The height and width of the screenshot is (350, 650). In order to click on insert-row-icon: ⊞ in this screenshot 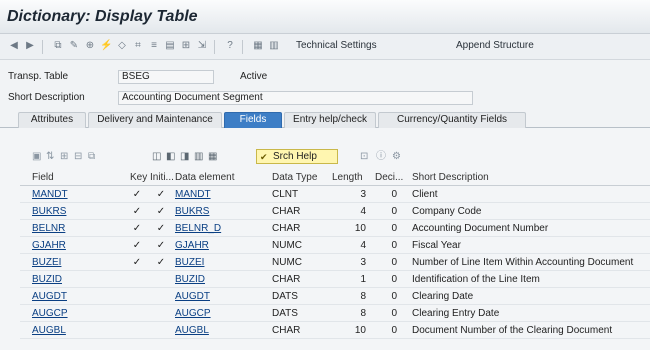, I will do `click(64, 157)`.